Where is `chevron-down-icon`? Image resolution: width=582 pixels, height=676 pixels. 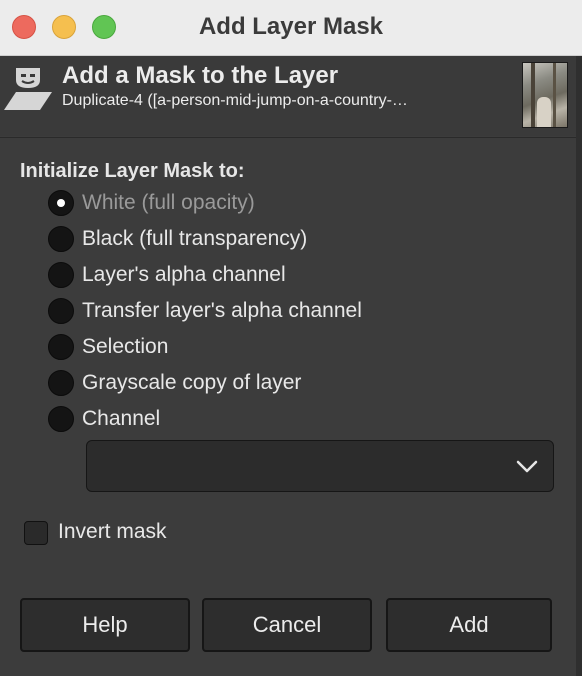 chevron-down-icon is located at coordinates (527, 466).